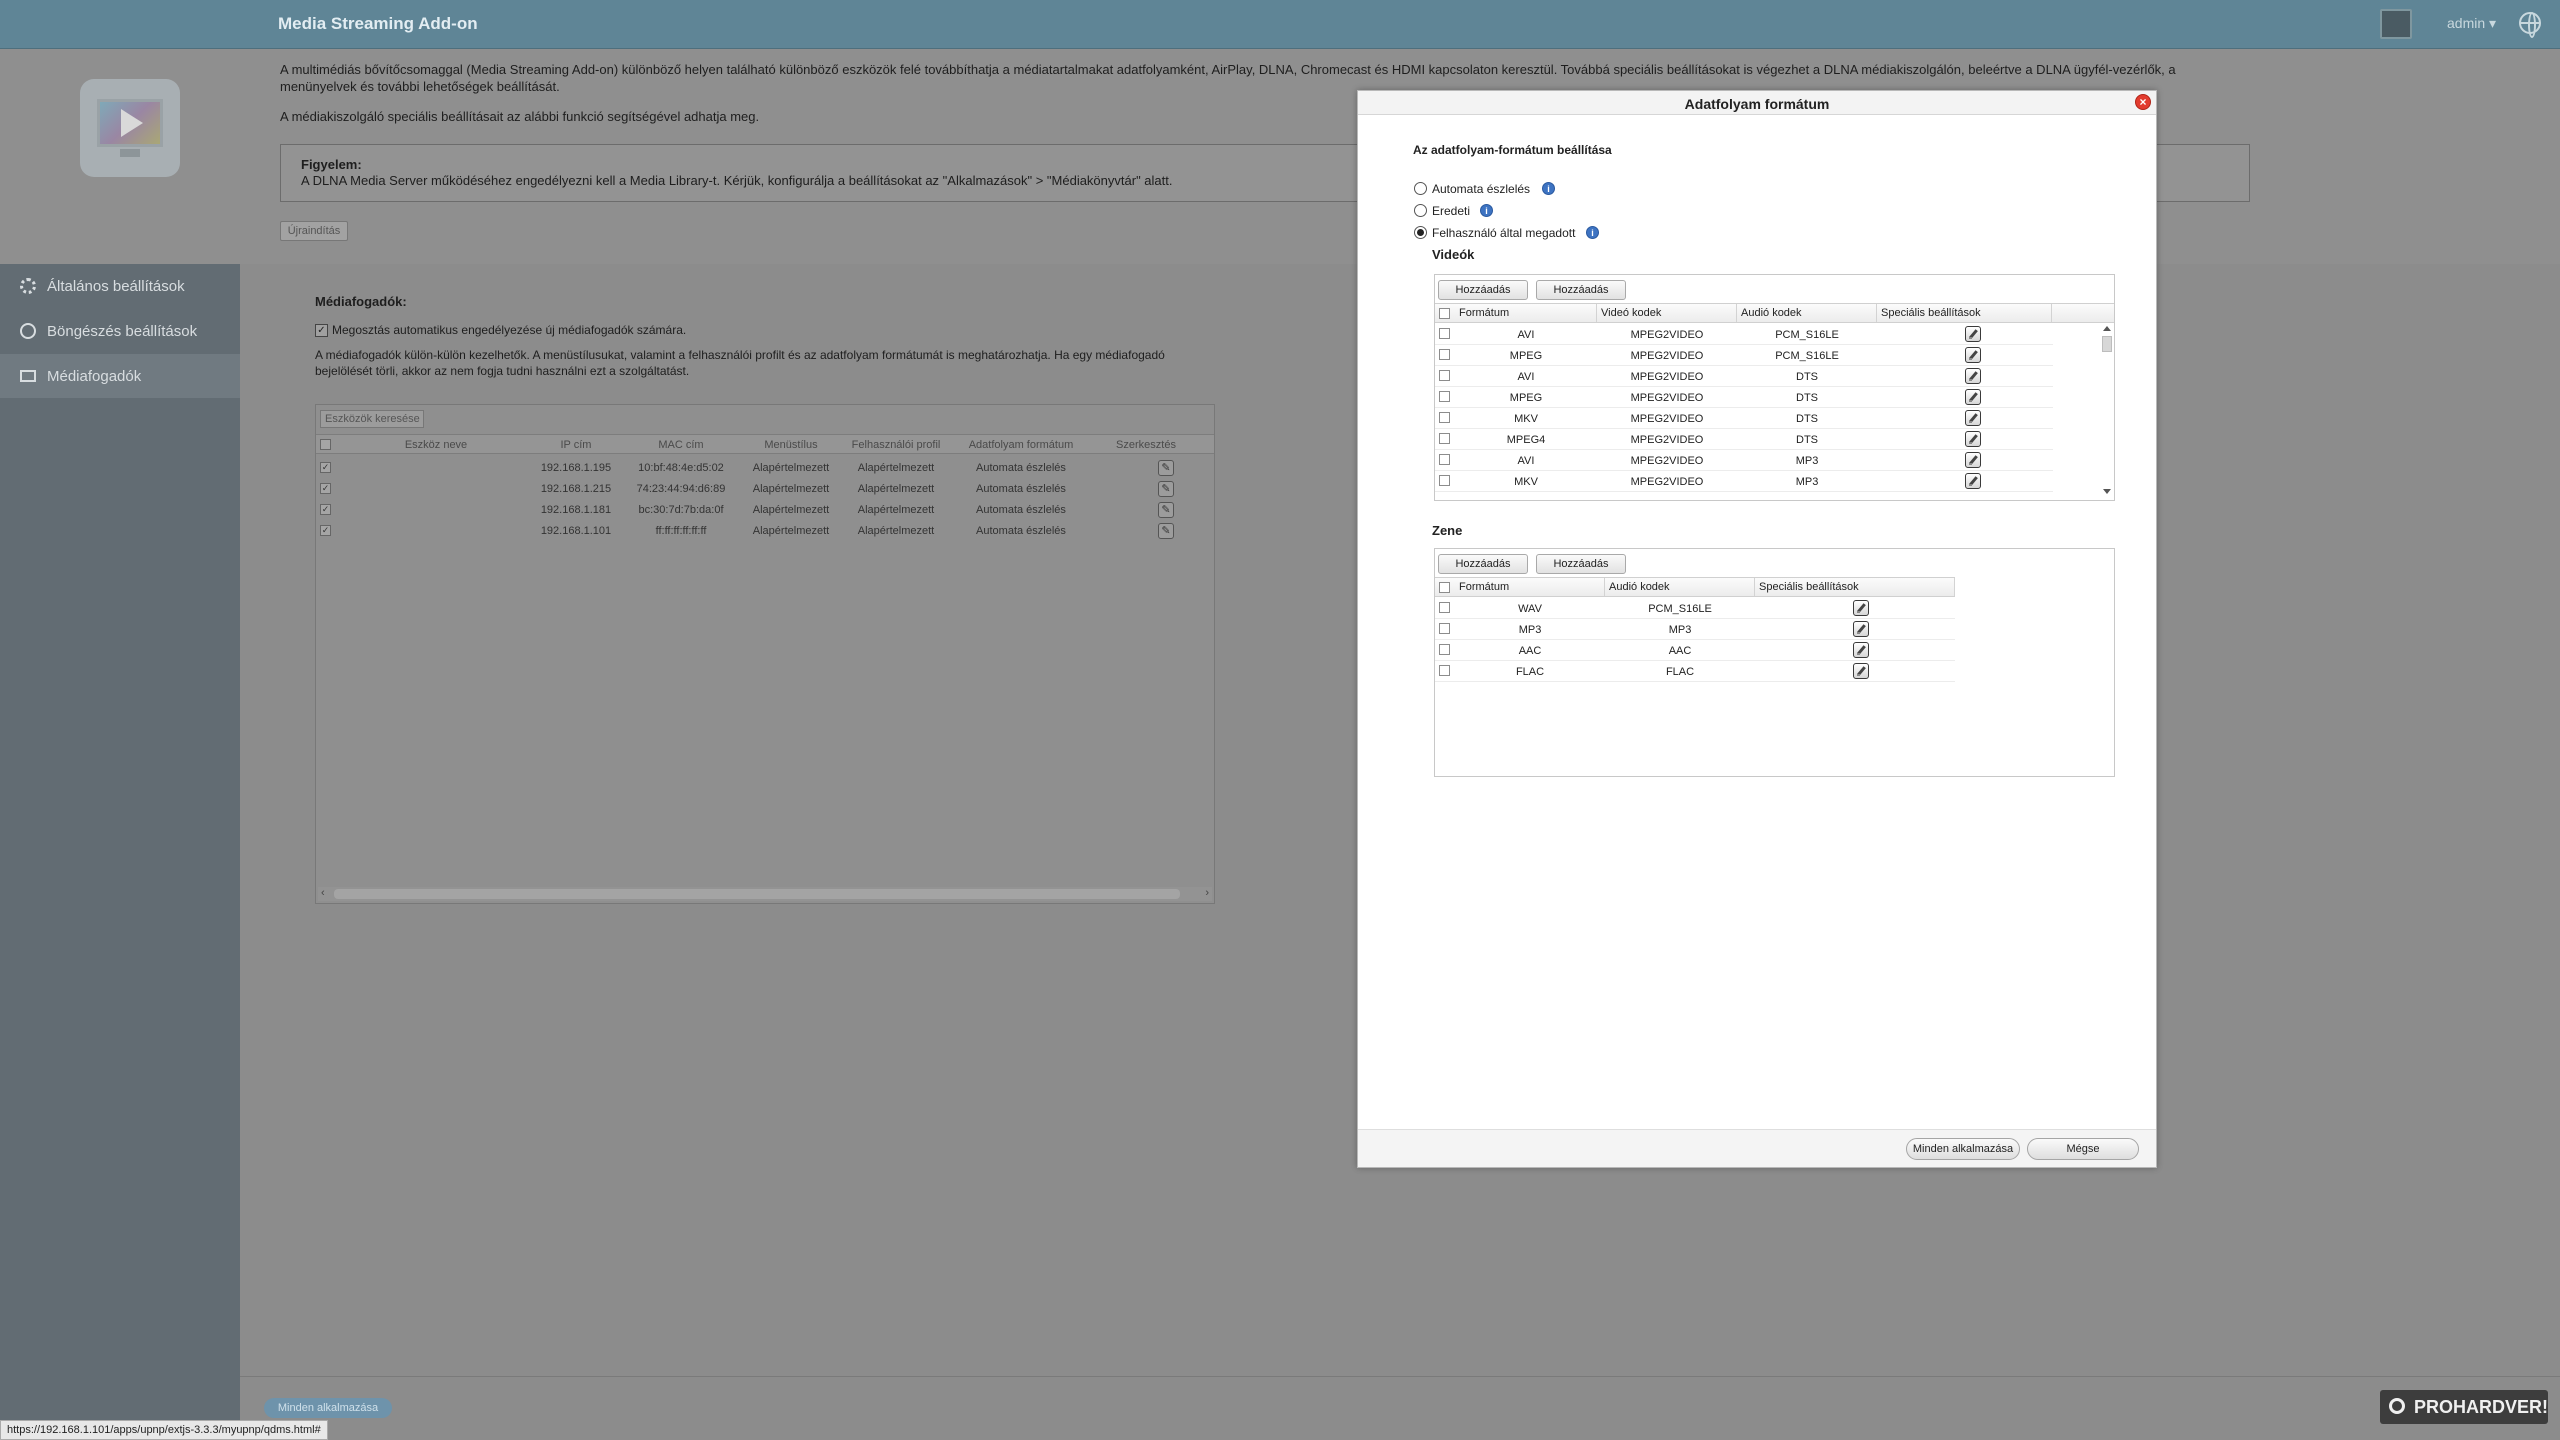 This screenshot has height=1440, width=2560. Describe the element at coordinates (2107, 328) in the screenshot. I see `scroll-up-icon` at that location.